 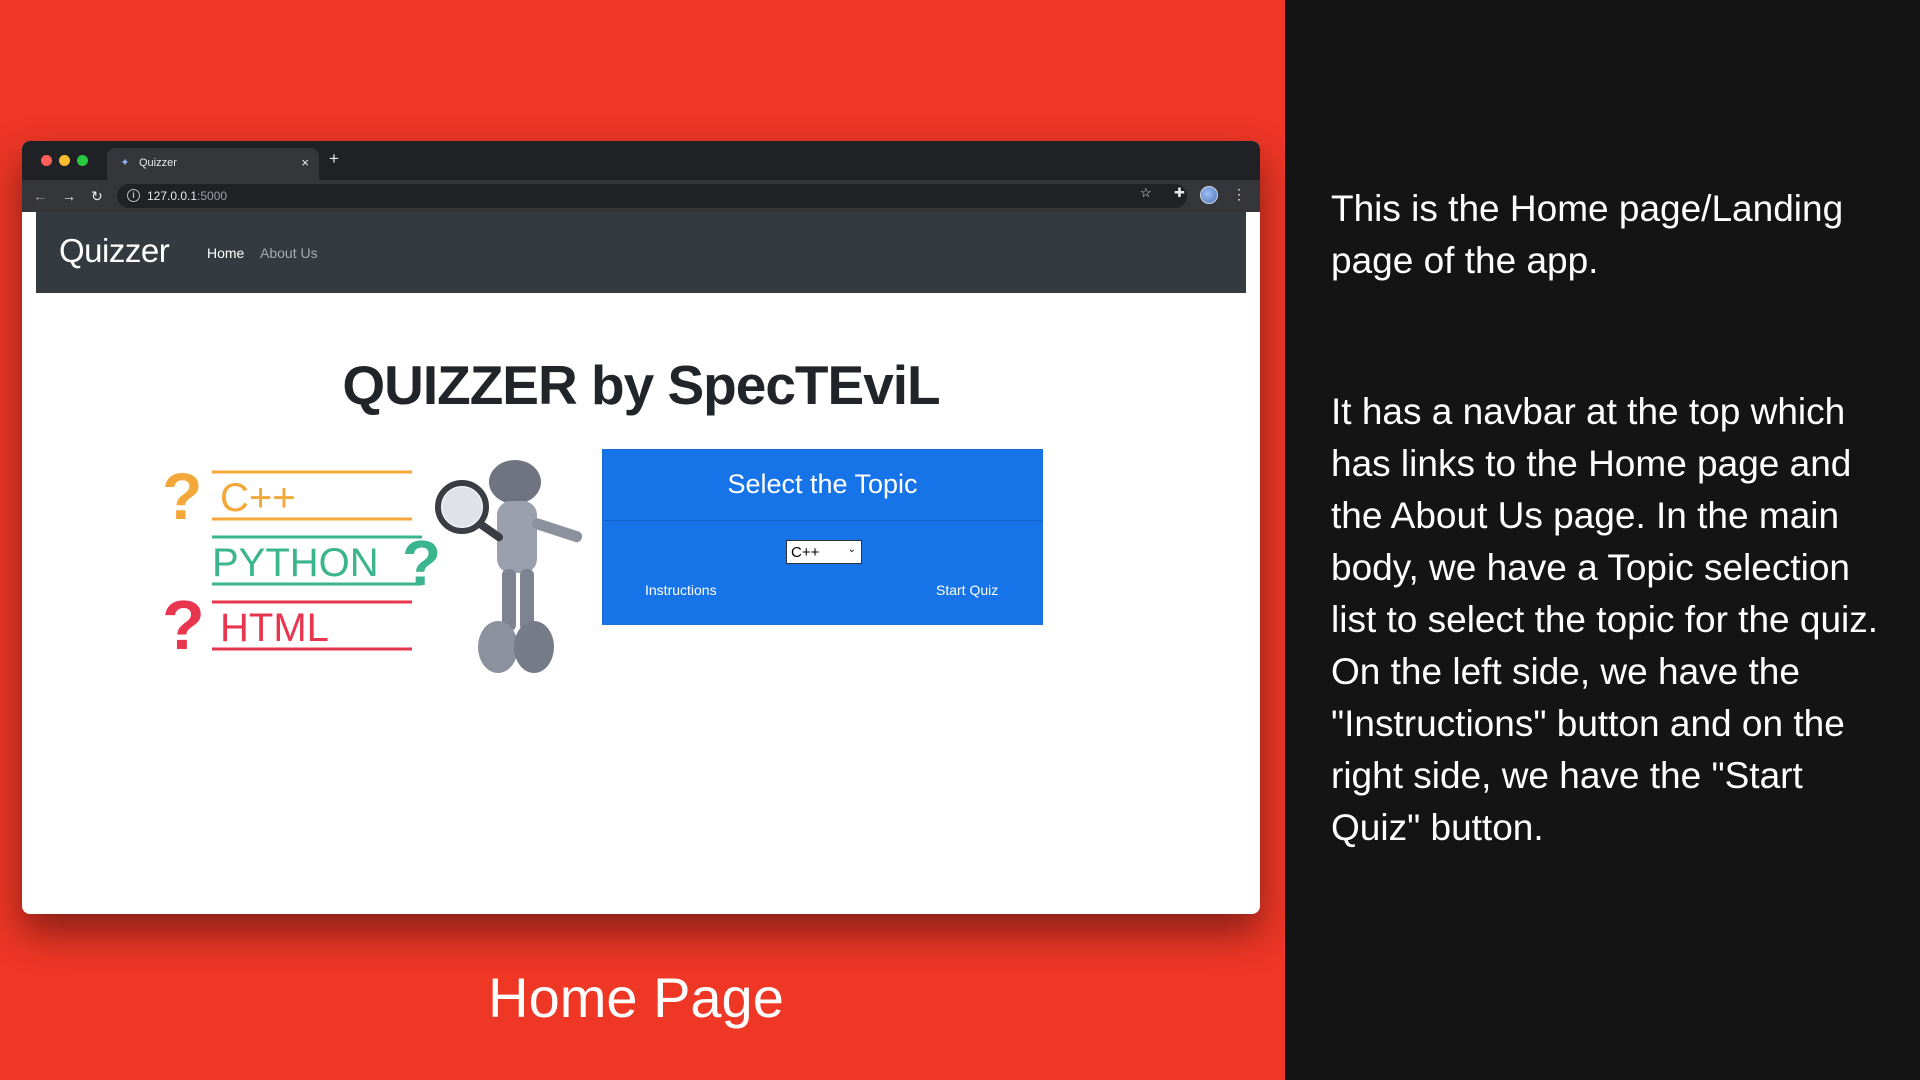 I want to click on browser-toolbar: ← → ↻ i 127.0.0.1:5000 ☆ ✚ ⋮, so click(x=641, y=196).